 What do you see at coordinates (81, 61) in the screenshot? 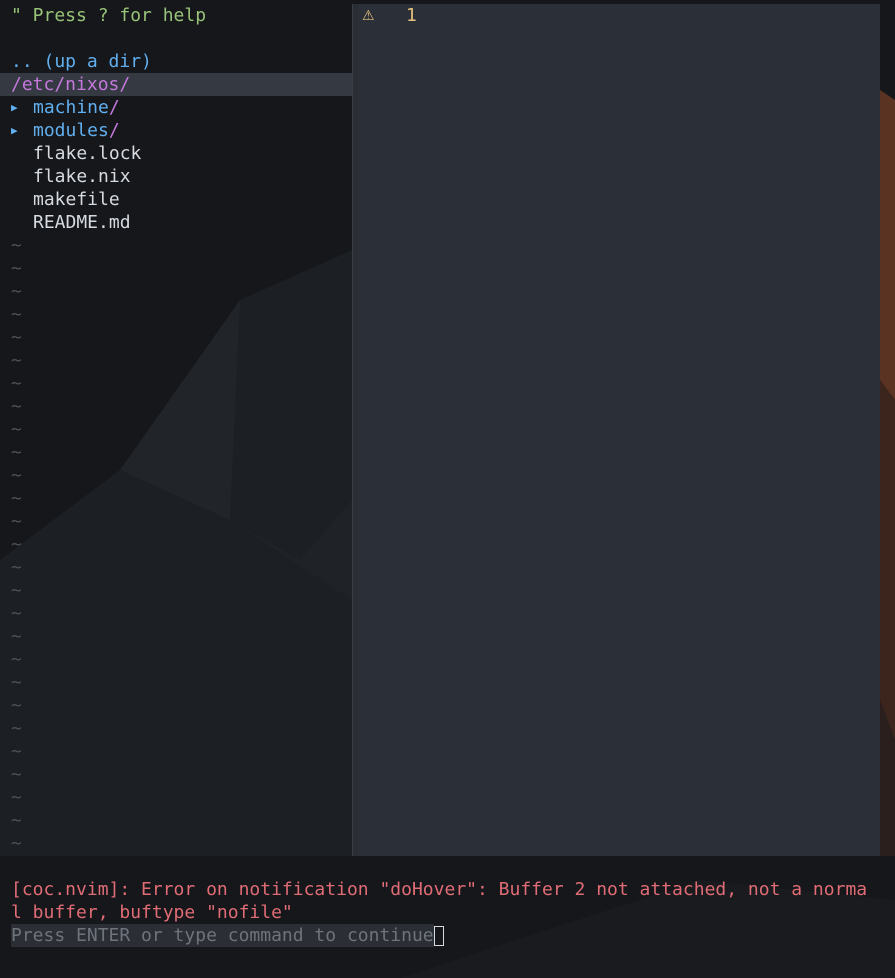
I see `up-dir-link: .. (up a dir)` at bounding box center [81, 61].